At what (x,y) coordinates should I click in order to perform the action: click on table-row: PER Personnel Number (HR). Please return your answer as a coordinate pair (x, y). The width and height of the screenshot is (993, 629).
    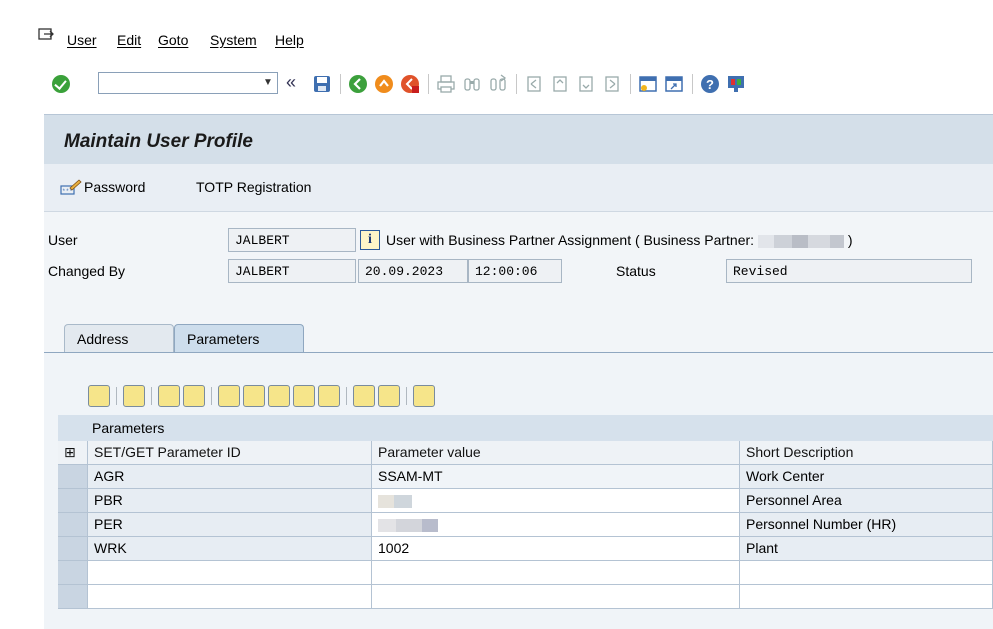
    Looking at the image, I should click on (525, 525).